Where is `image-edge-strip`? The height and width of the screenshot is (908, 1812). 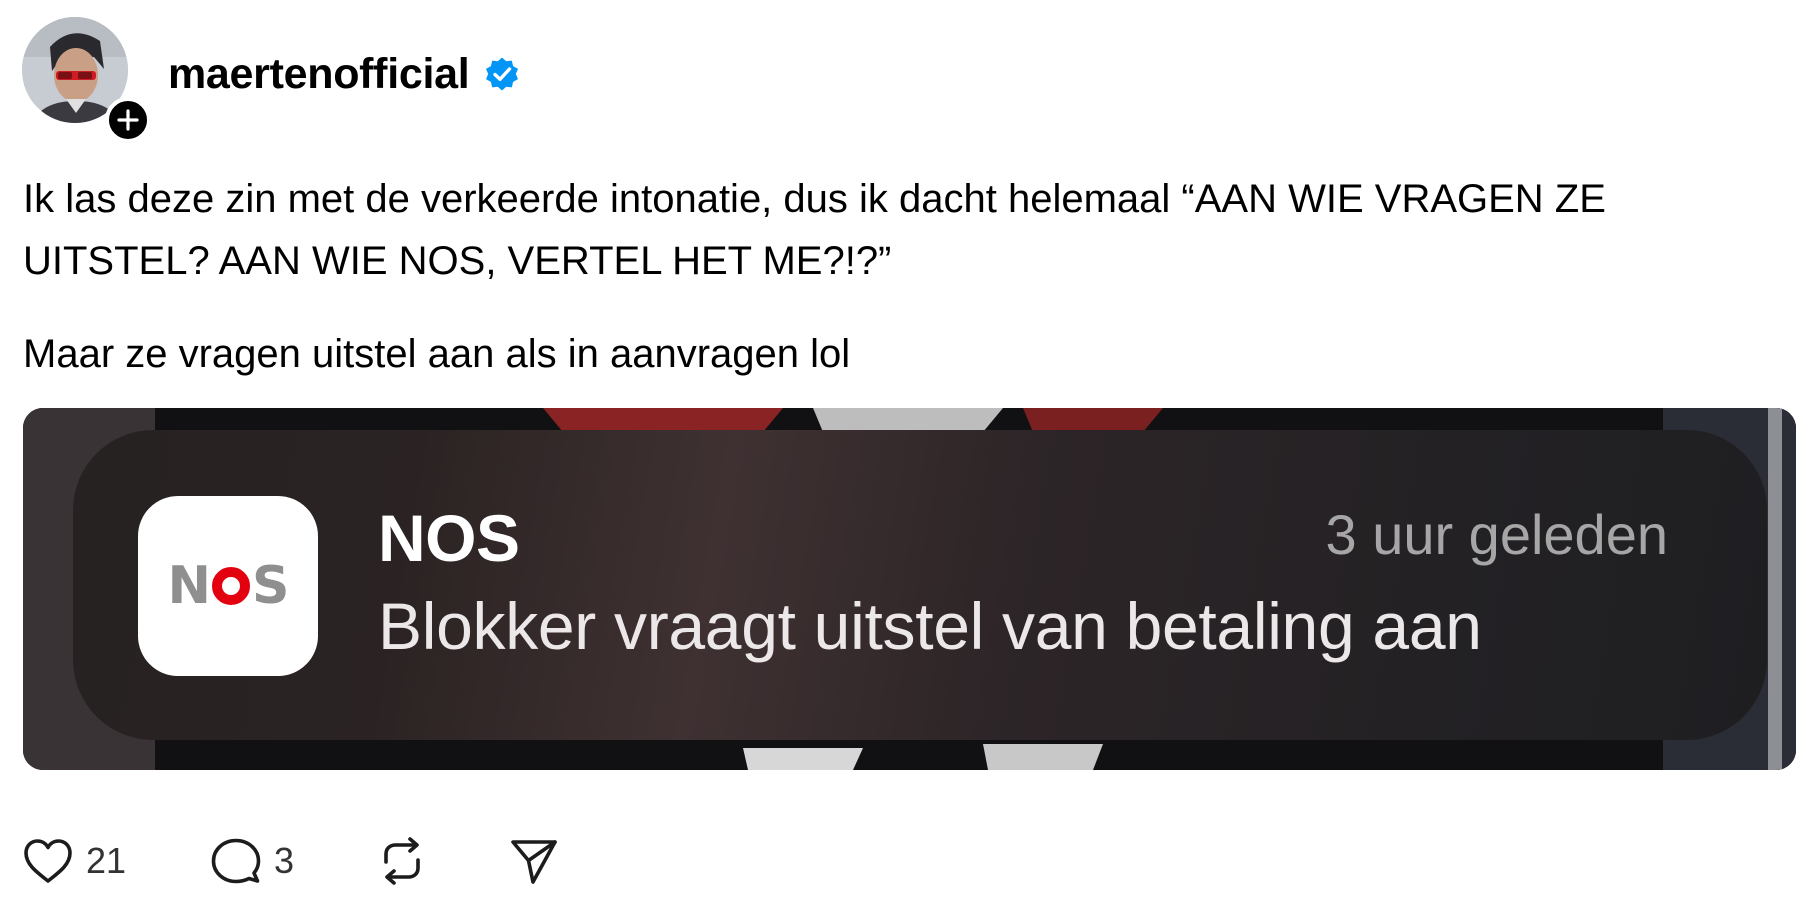 image-edge-strip is located at coordinates (1775, 589).